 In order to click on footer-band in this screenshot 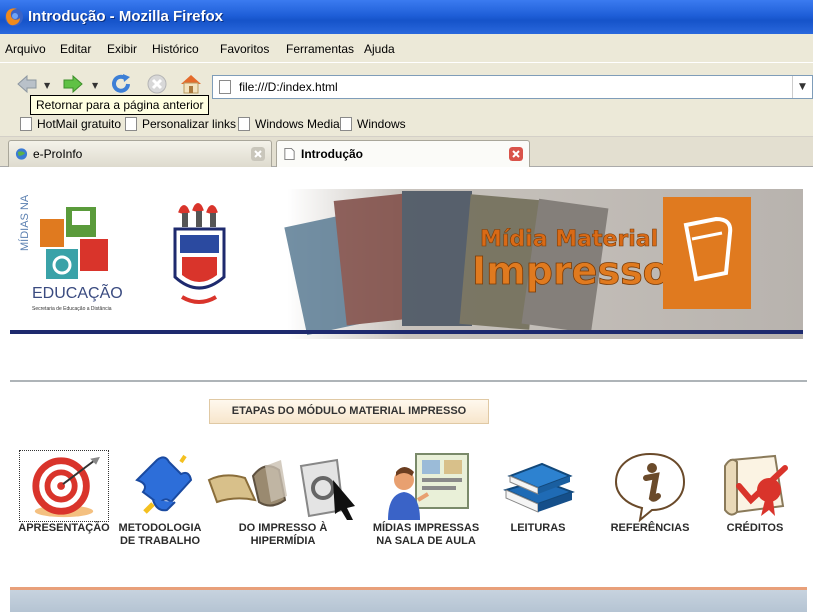, I will do `click(408, 601)`.